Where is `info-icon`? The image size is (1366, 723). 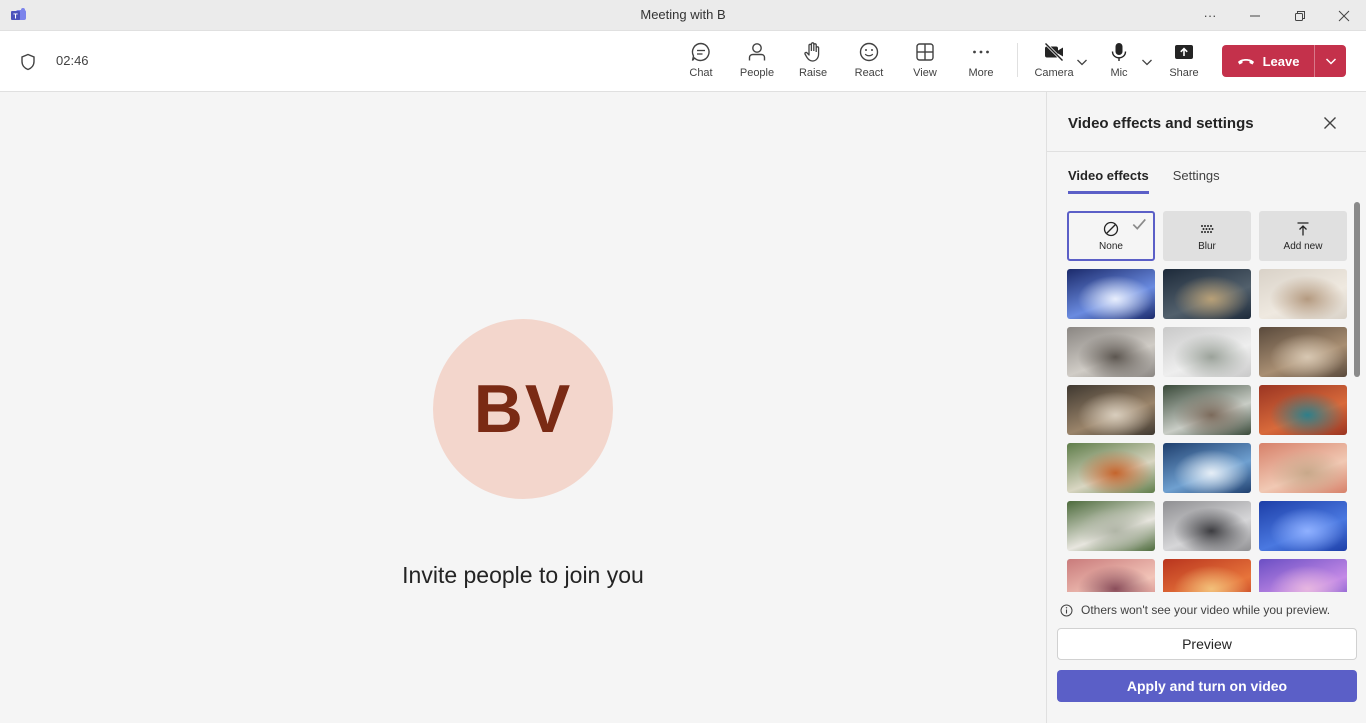 info-icon is located at coordinates (1066, 610).